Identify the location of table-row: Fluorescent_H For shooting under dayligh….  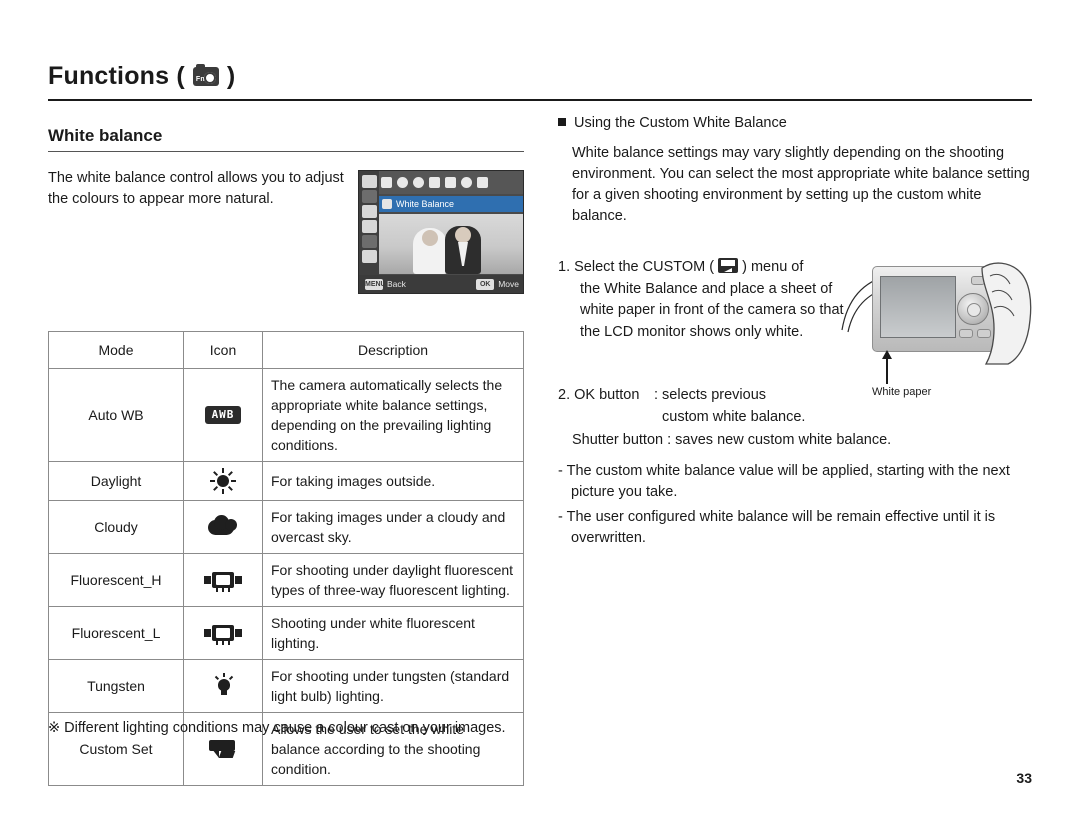
(286, 580).